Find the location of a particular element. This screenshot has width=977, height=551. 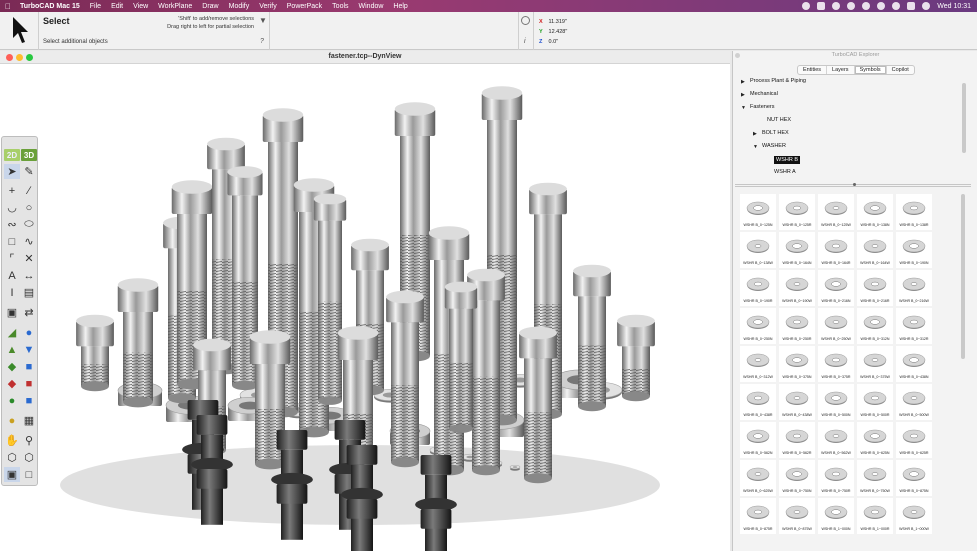

view-iso-icon: ⬡ is located at coordinates (12, 457).